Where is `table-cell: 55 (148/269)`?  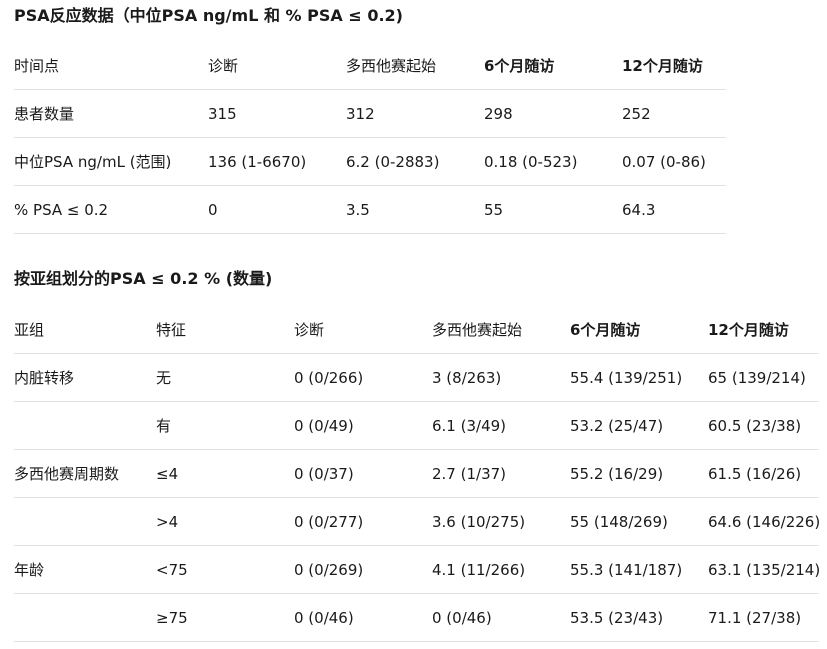 table-cell: 55 (148/269) is located at coordinates (639, 521).